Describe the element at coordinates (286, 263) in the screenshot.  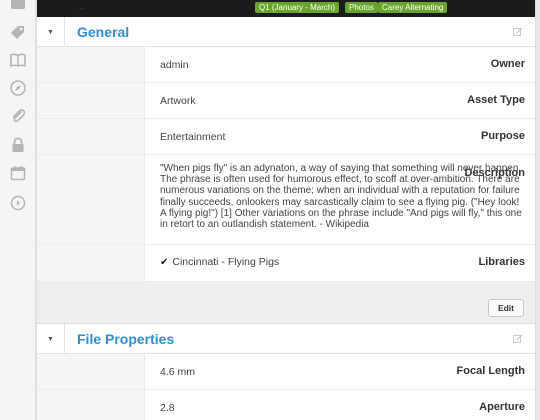
I see `field-row-libraries: Libraries ✔ Cincinnati - Flying Pigs` at that location.